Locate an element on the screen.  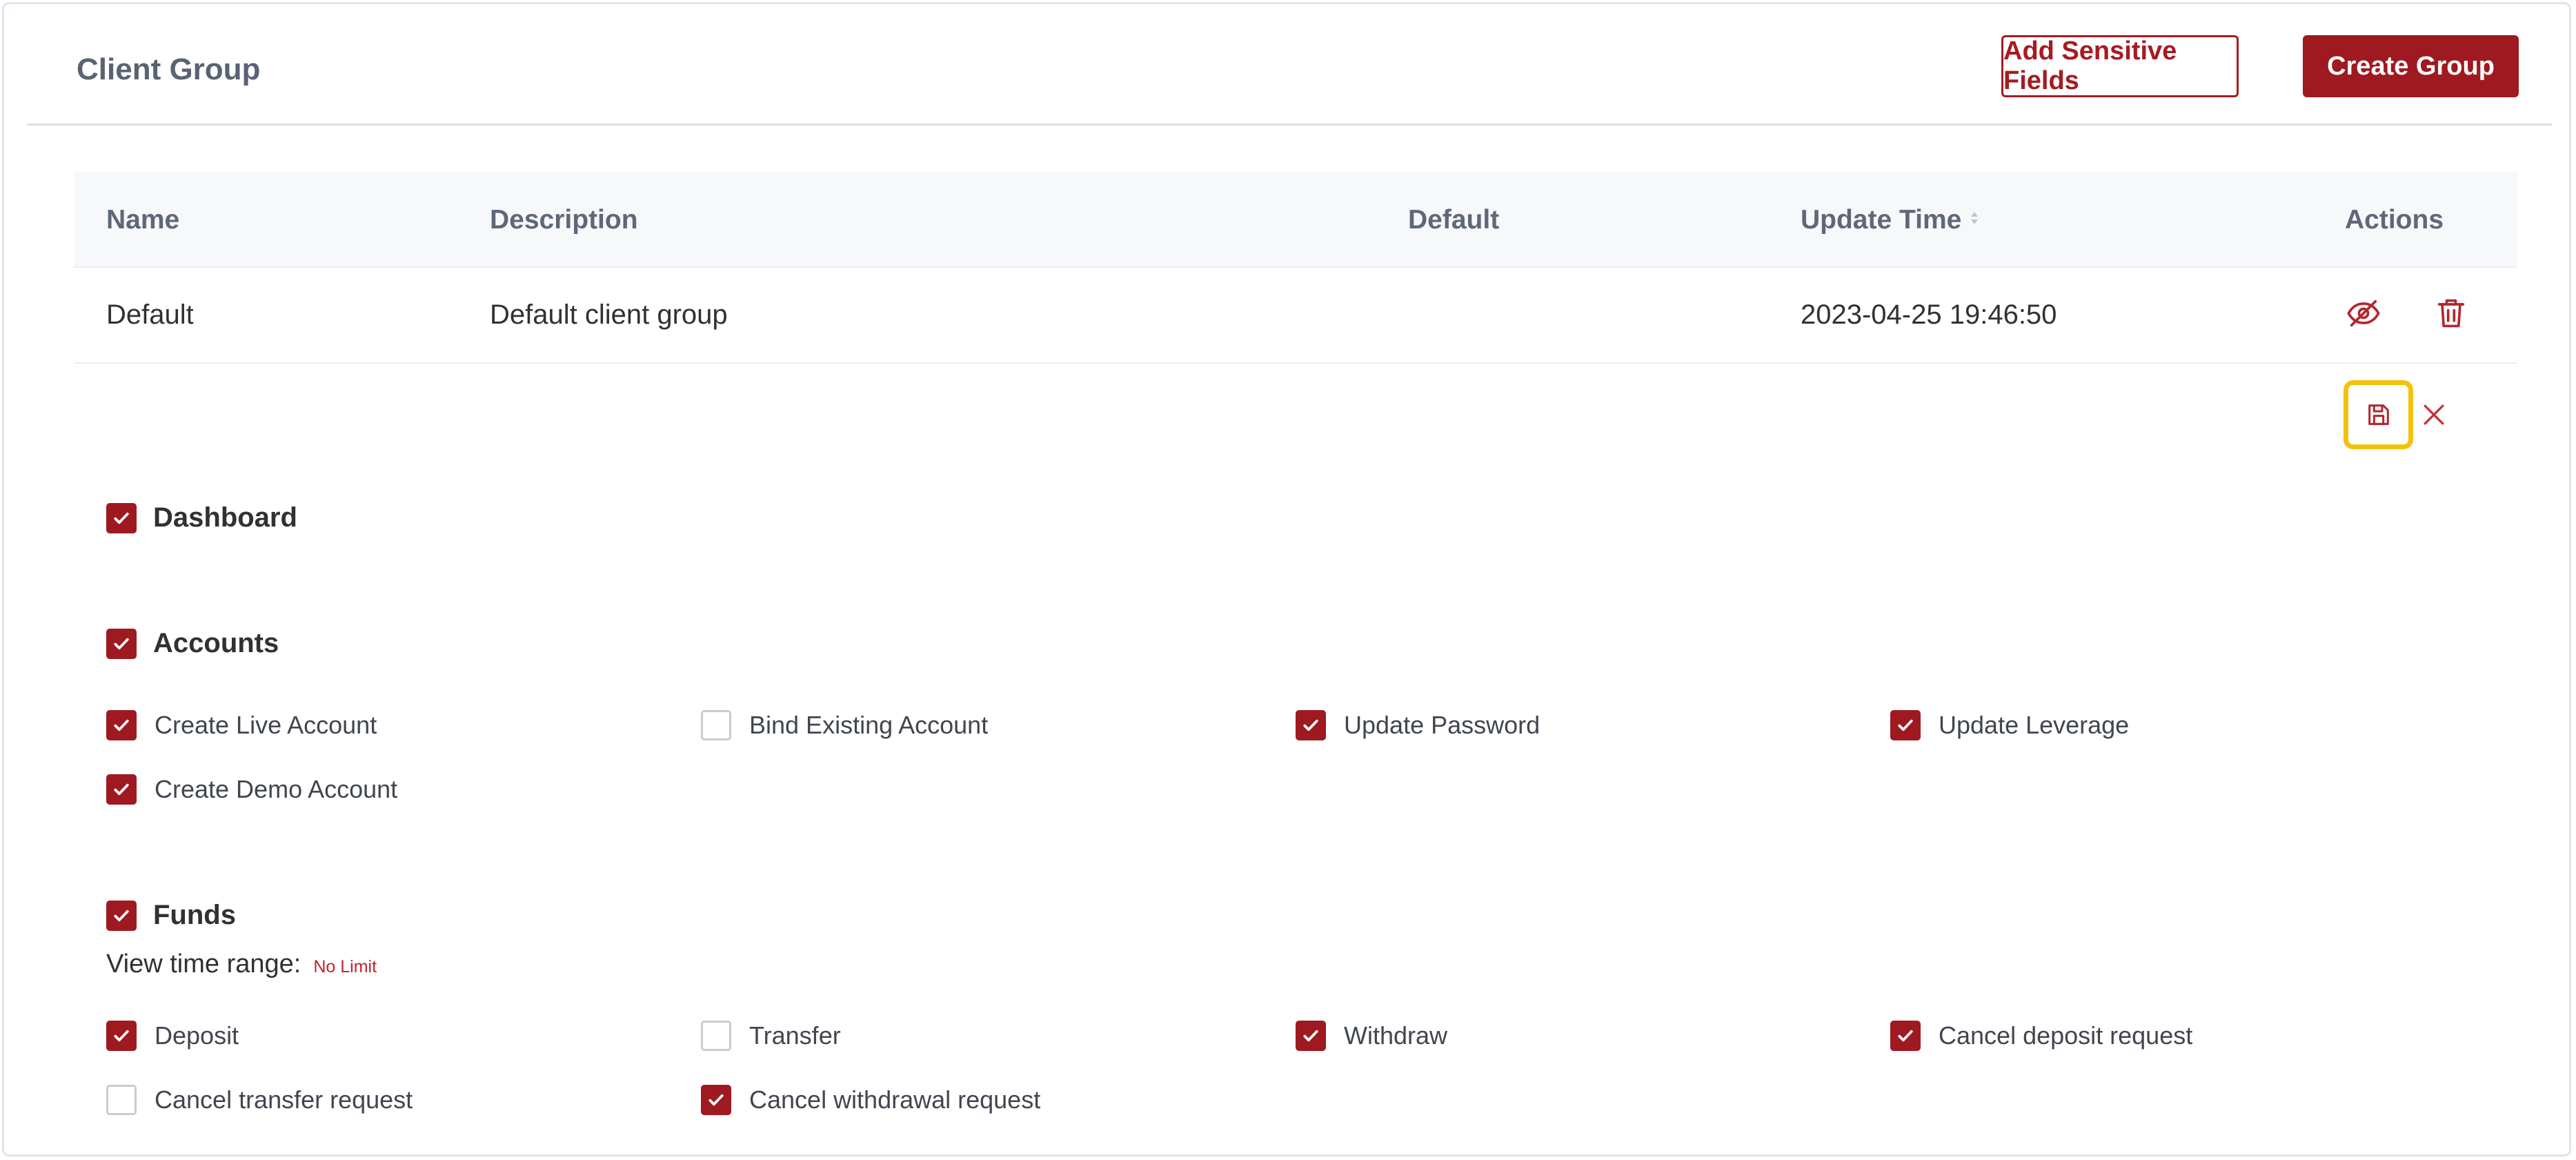
dashboard-checkbox: Dashboard is located at coordinates (201, 517).